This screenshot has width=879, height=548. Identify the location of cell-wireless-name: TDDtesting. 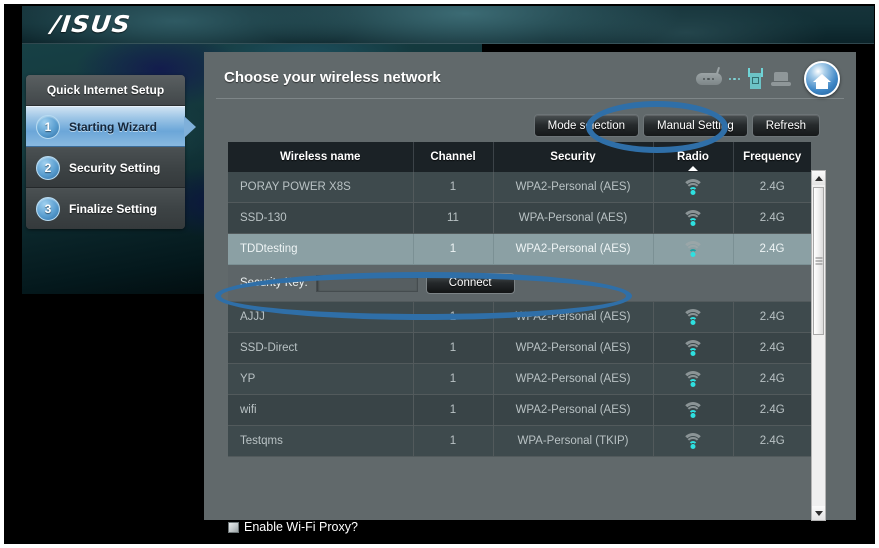
(321, 249).